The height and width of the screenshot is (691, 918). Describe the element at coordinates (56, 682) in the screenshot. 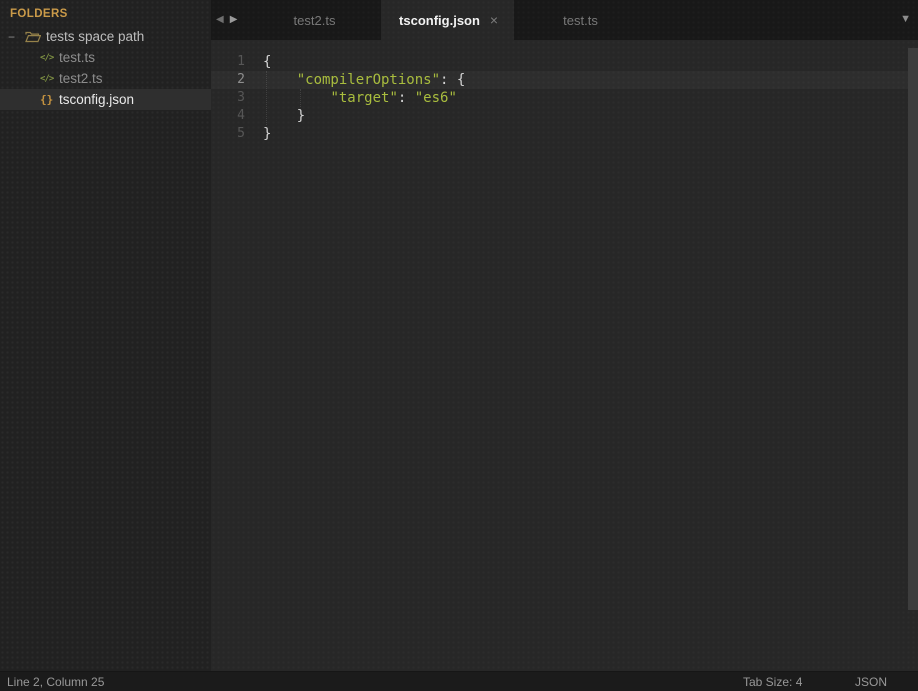

I see `cursor-position: Line 2, Column 25` at that location.